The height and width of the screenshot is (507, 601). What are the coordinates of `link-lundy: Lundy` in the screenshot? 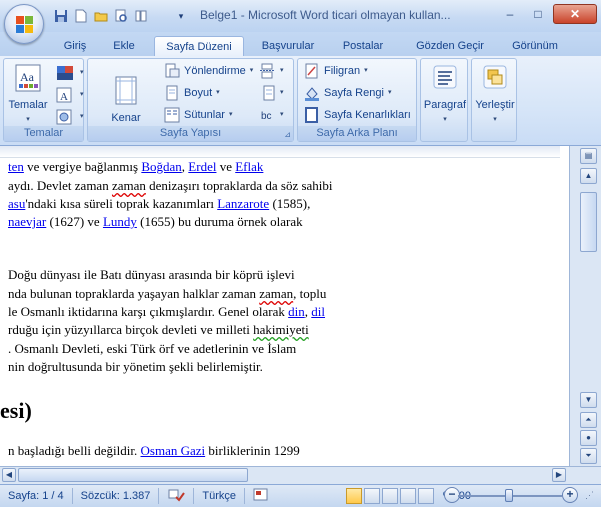 It's located at (120, 221).